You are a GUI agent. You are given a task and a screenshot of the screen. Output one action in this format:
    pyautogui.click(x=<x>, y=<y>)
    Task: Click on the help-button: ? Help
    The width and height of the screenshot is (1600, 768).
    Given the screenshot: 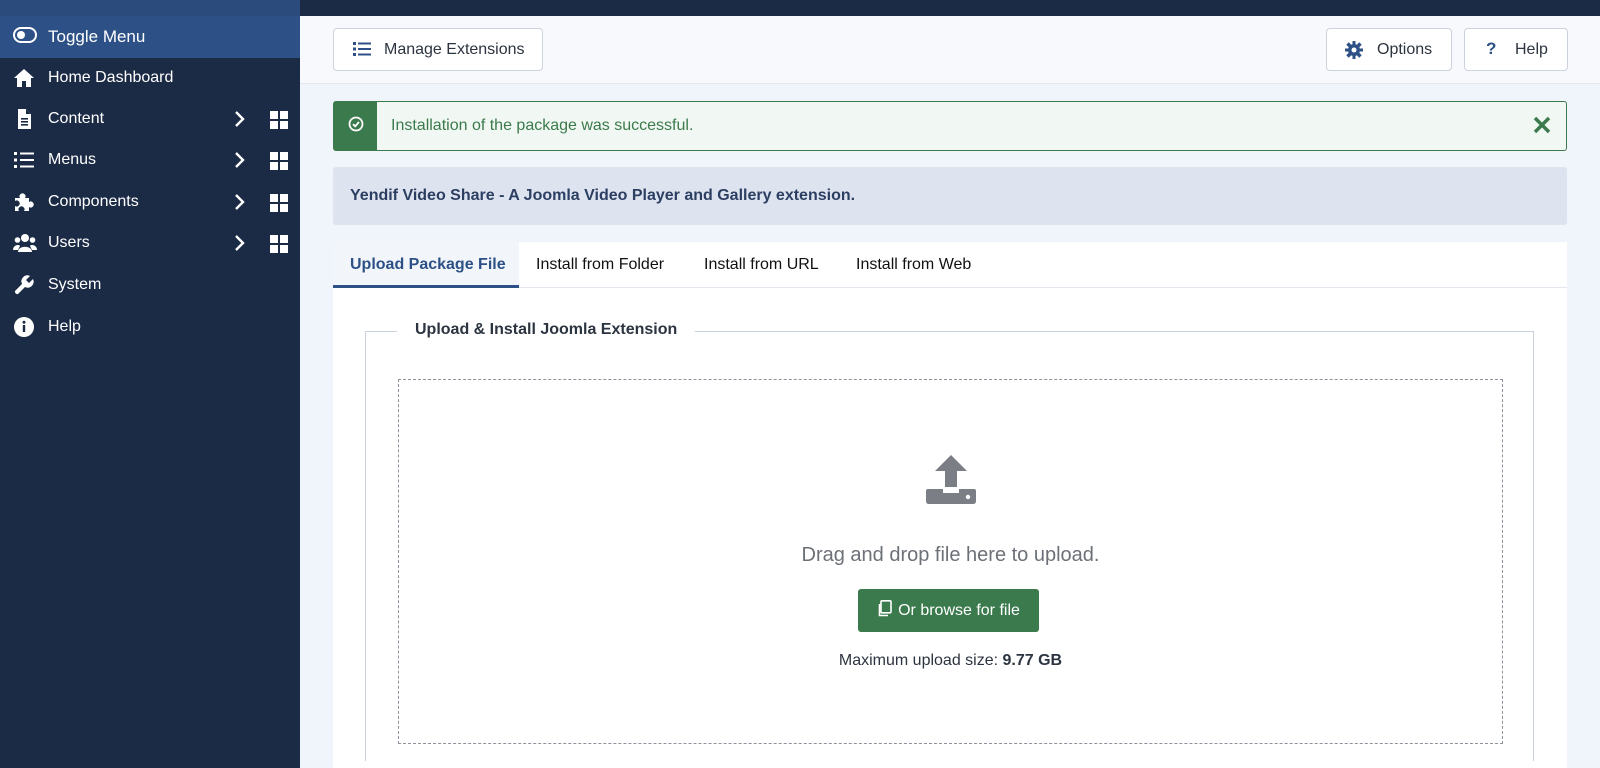 What is the action you would take?
    pyautogui.click(x=1516, y=49)
    